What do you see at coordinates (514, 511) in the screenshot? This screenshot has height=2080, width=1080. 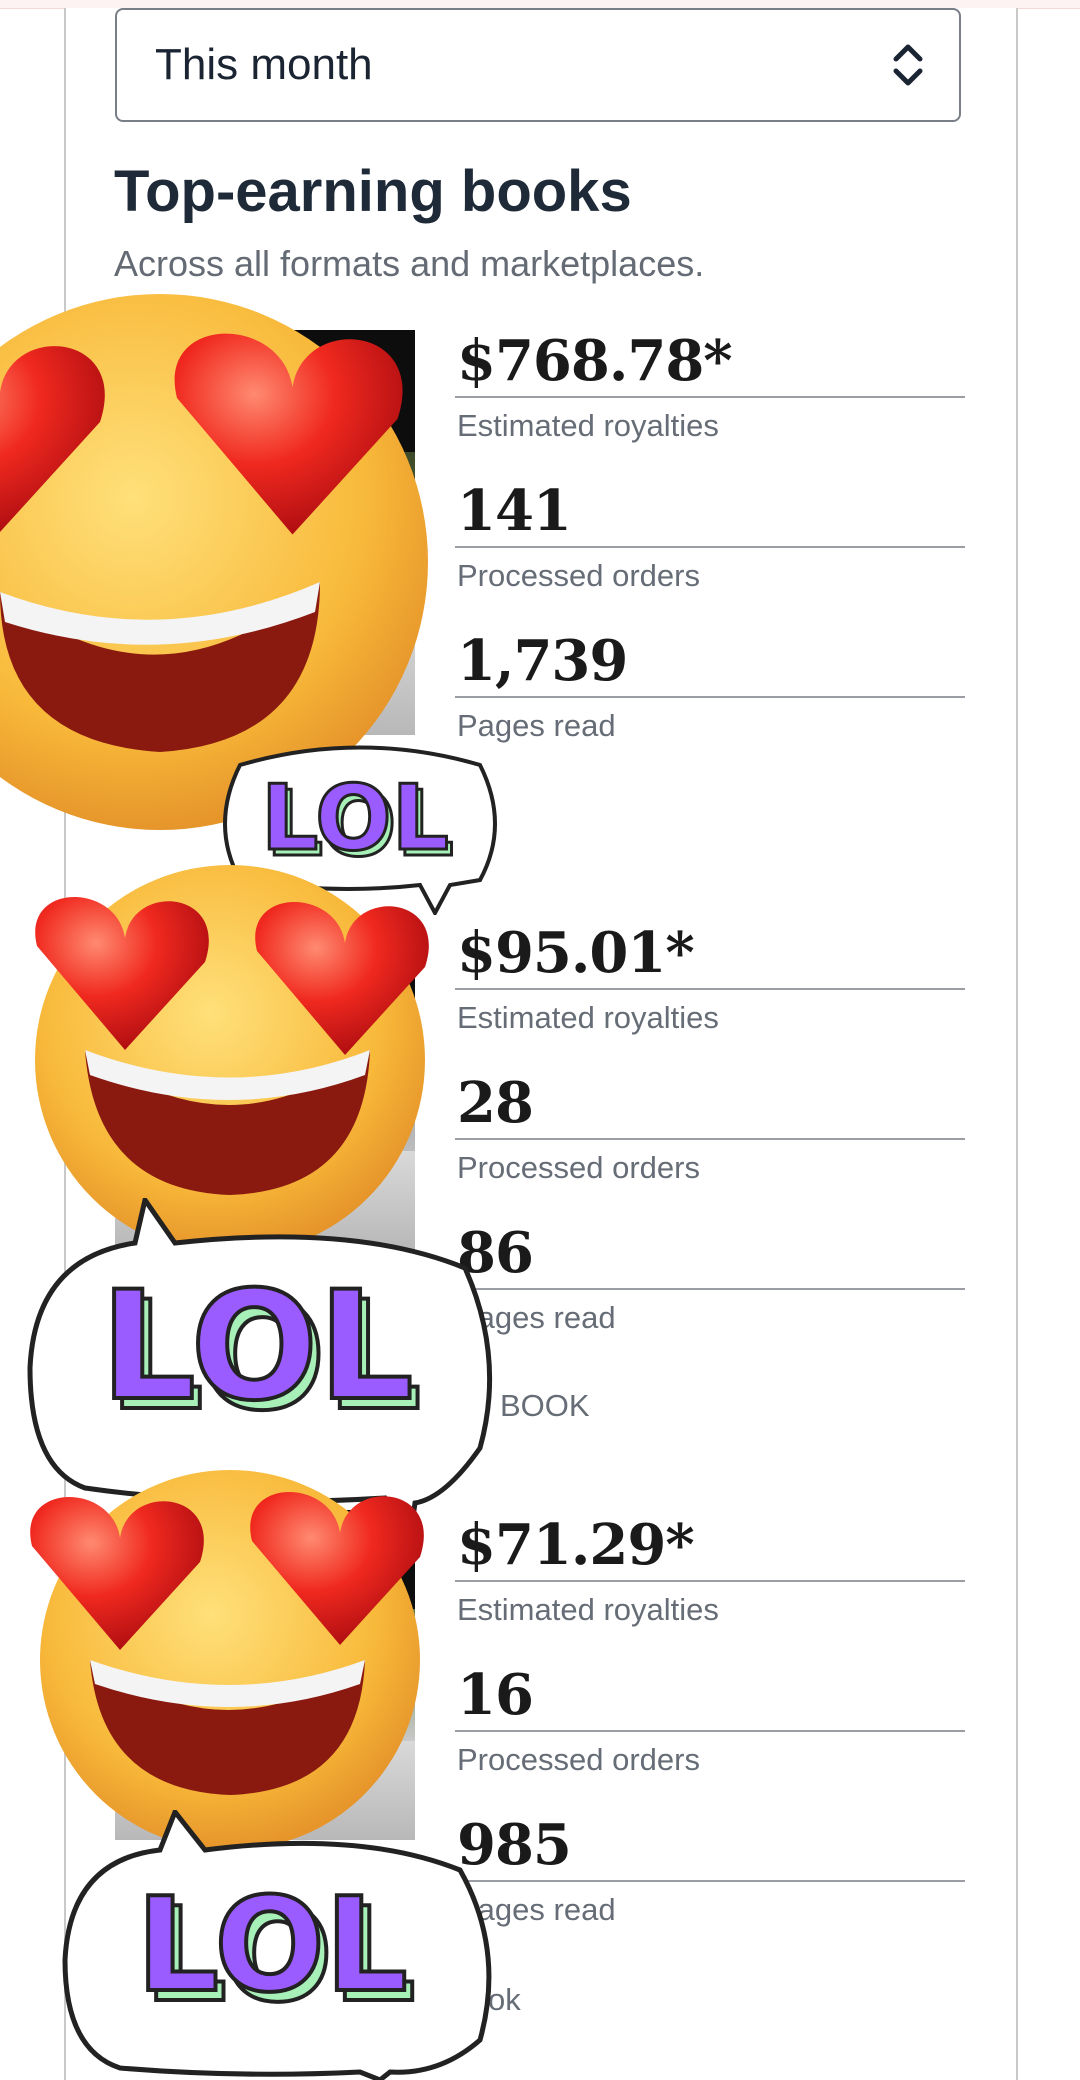 I see `orders-value: 141` at bounding box center [514, 511].